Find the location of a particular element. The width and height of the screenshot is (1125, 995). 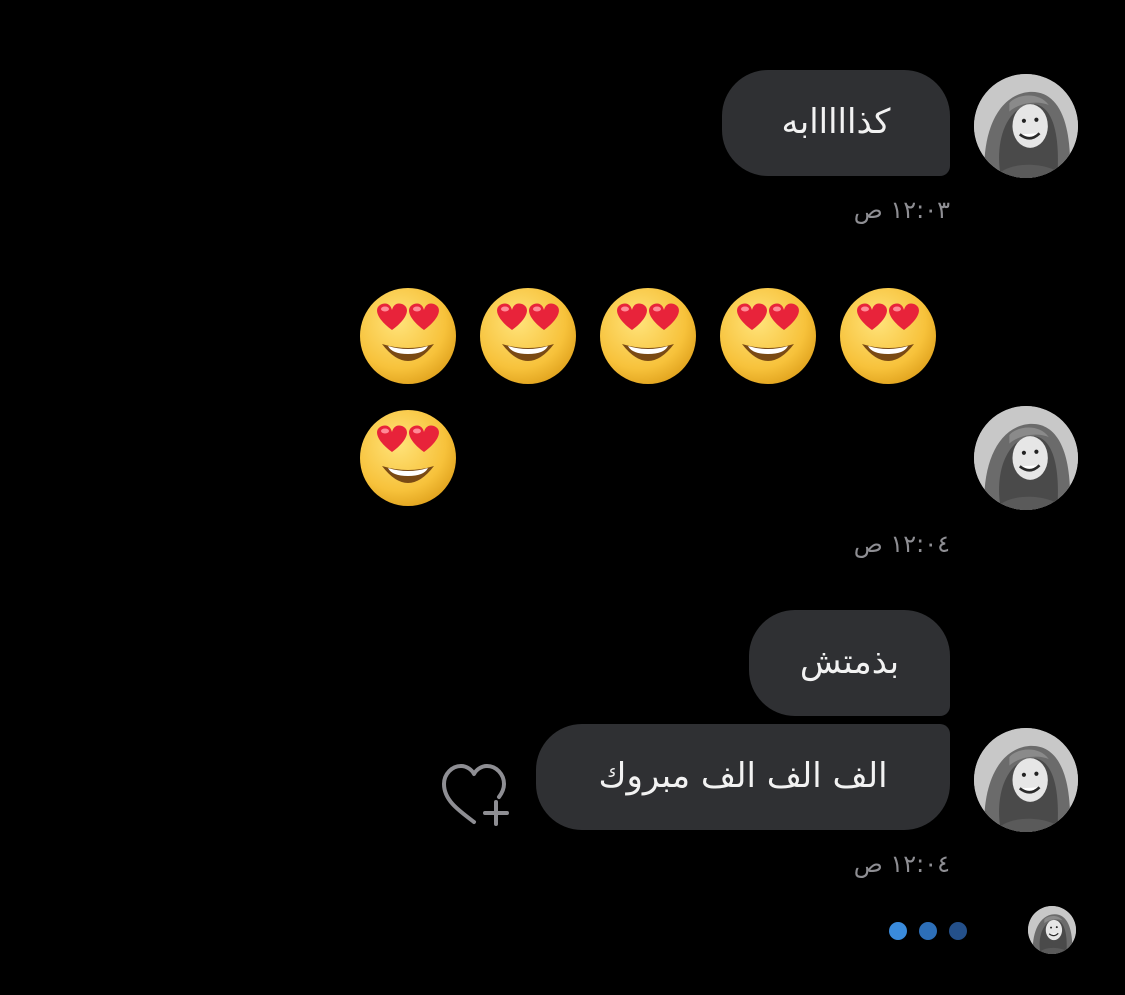

message-timestamp: ١٢:٠٣ ص is located at coordinates (901, 210).